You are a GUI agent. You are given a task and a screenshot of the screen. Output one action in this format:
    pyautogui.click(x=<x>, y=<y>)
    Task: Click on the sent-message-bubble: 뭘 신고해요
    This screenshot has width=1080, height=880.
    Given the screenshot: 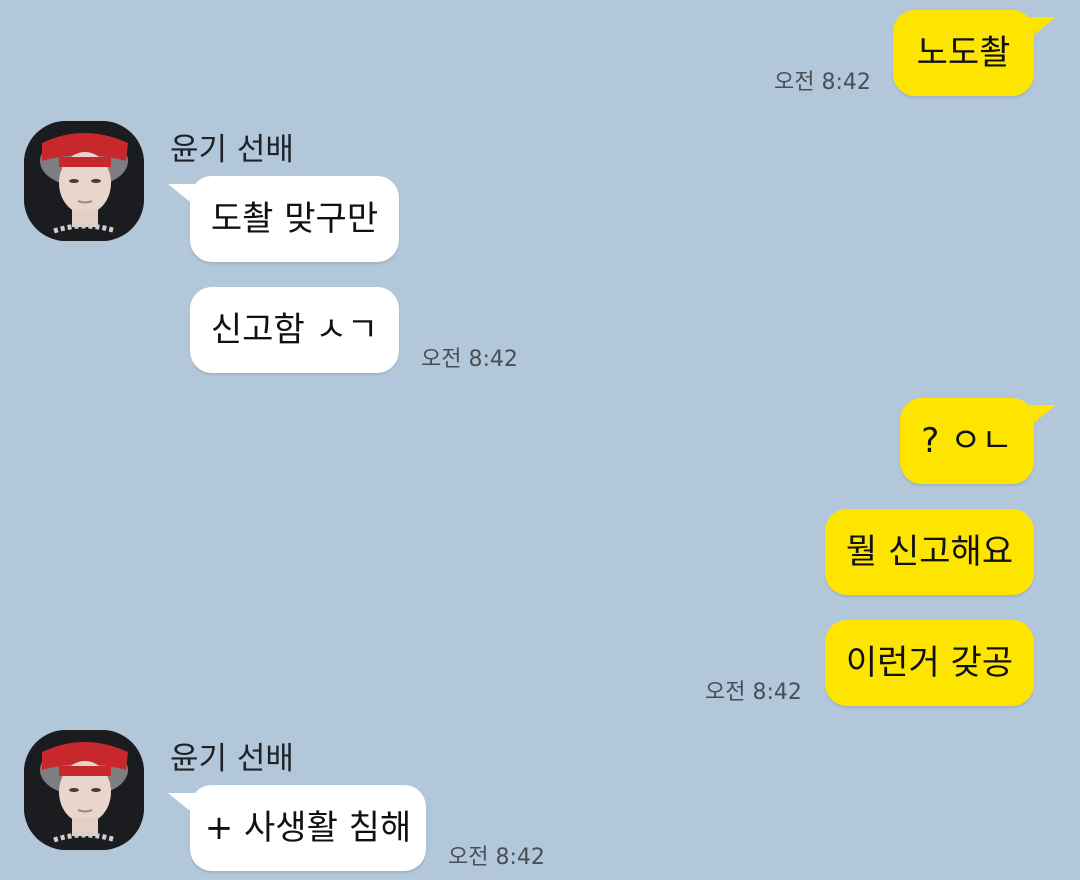 What is the action you would take?
    pyautogui.click(x=929, y=552)
    